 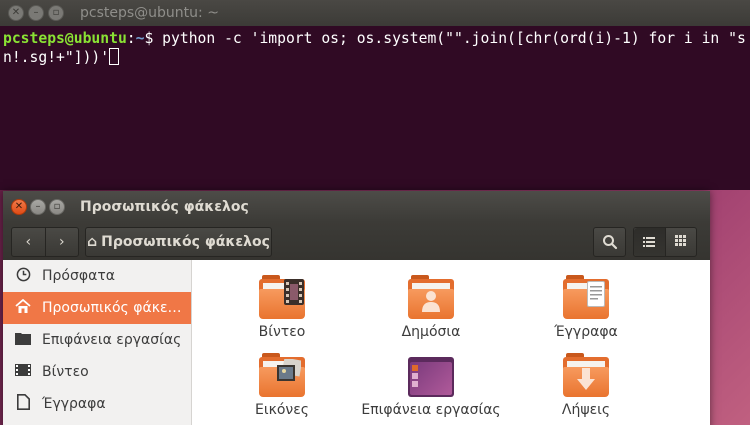 I want to click on home-icon, so click(x=23, y=308).